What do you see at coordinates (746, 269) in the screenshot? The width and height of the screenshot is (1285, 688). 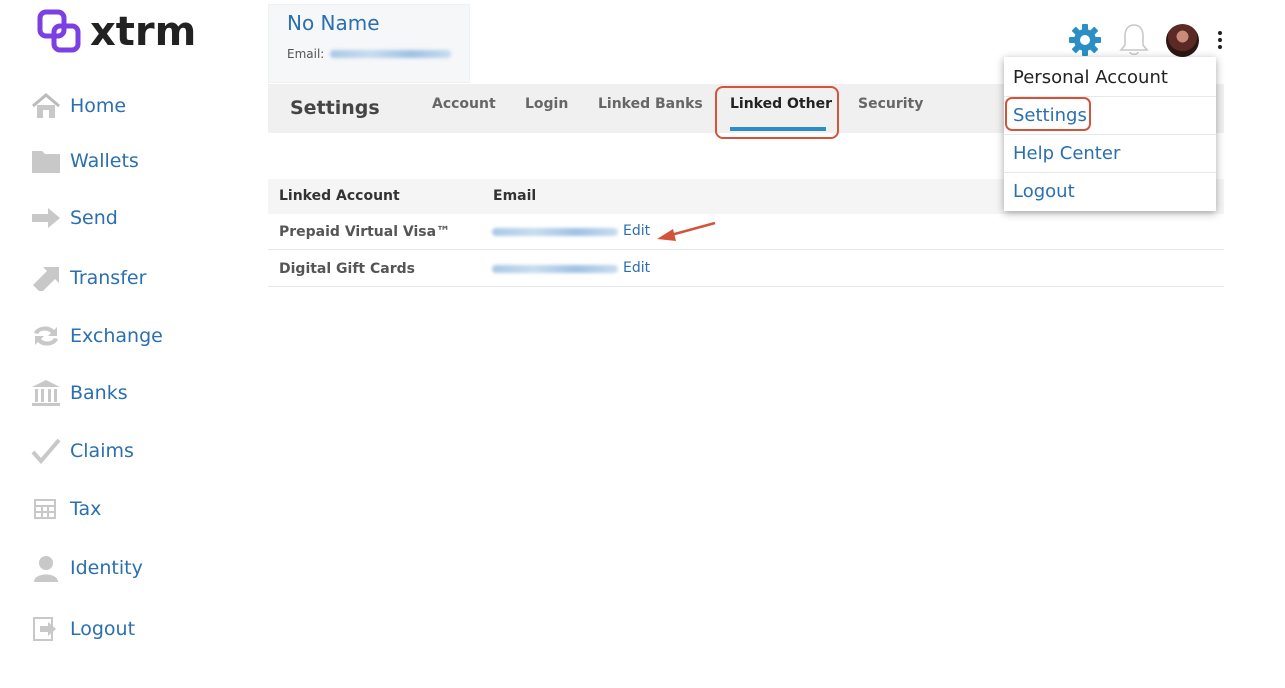 I see `table-row: Digital Gift Cards Edit` at bounding box center [746, 269].